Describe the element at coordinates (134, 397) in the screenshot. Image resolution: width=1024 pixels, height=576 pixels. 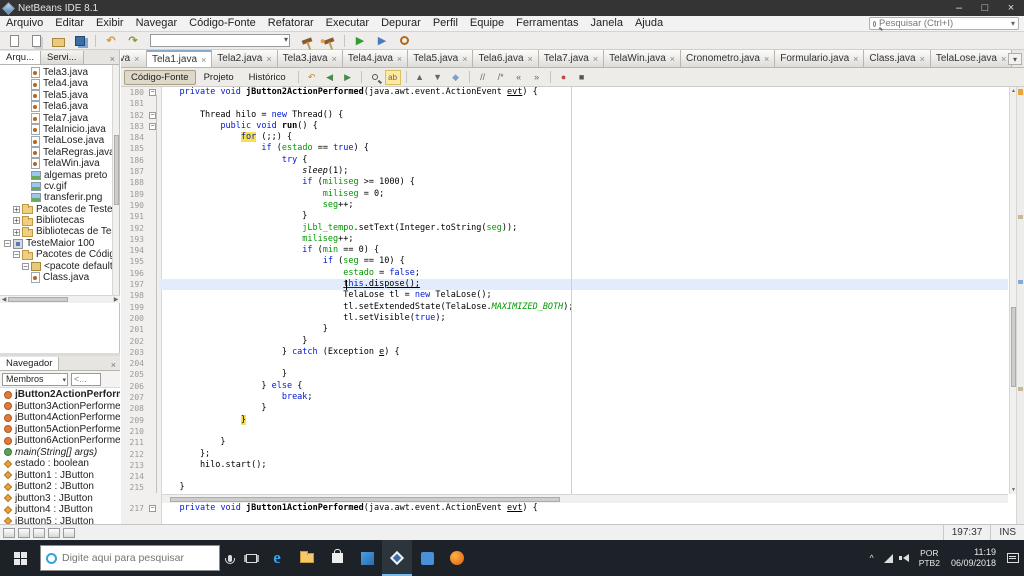
I see `line-number: 207` at that location.